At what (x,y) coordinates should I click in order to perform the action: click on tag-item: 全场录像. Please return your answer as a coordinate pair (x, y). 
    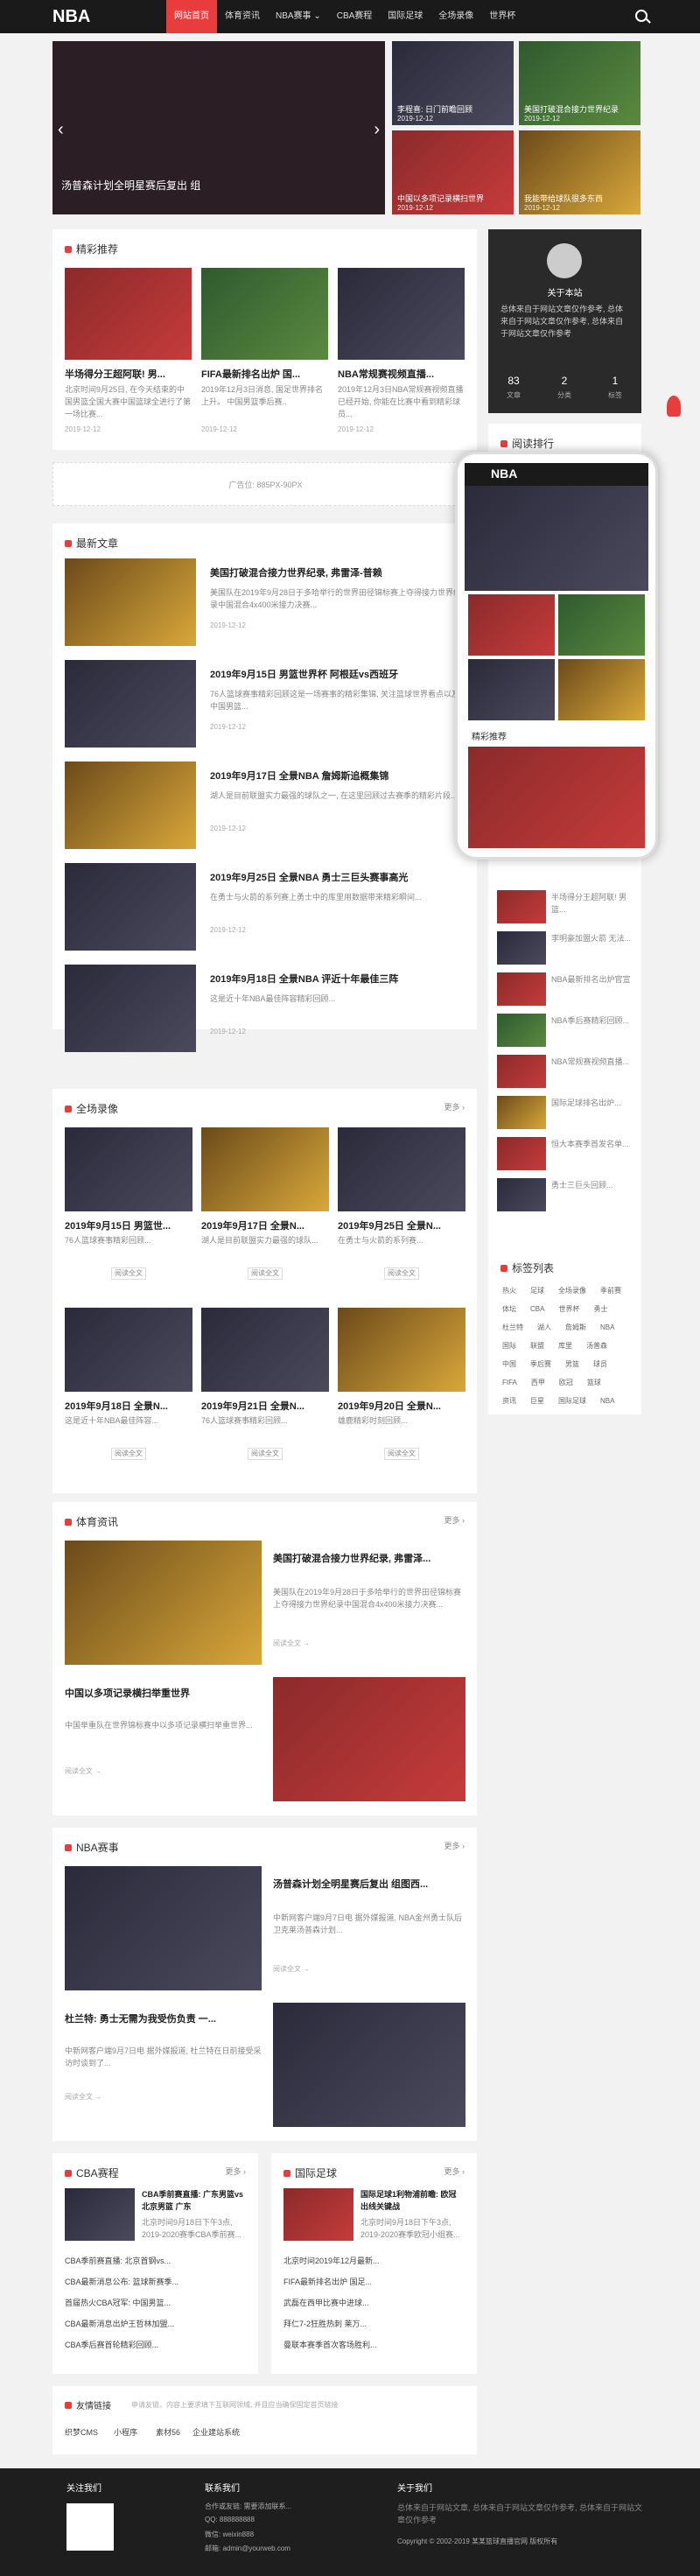
    Looking at the image, I should click on (572, 1291).